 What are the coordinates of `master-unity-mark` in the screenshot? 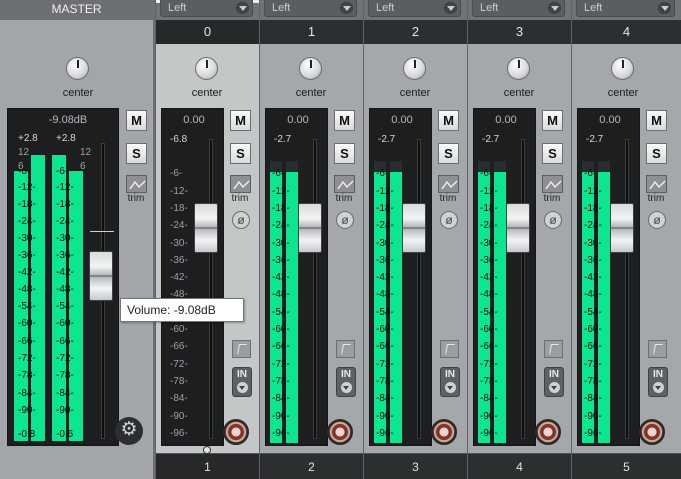 It's located at (102, 231).